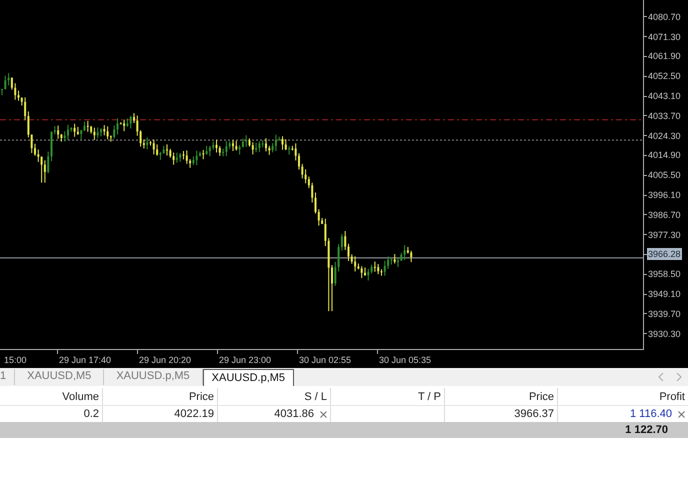 This screenshot has height=500, width=688. I want to click on time-label: 30 Jun 02:55, so click(325, 360).